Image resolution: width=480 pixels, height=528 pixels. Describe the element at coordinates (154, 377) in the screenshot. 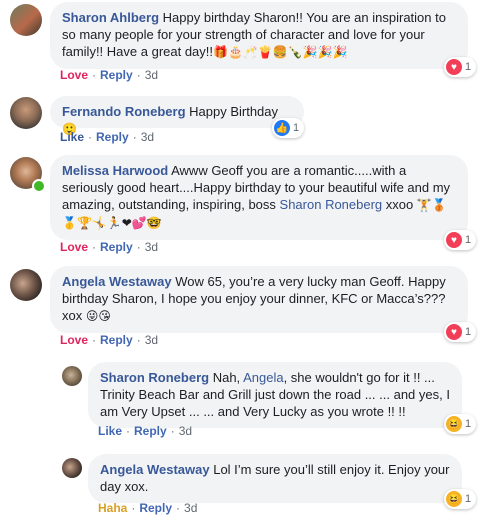

I see `reply-author: Sharon Roneberg` at that location.